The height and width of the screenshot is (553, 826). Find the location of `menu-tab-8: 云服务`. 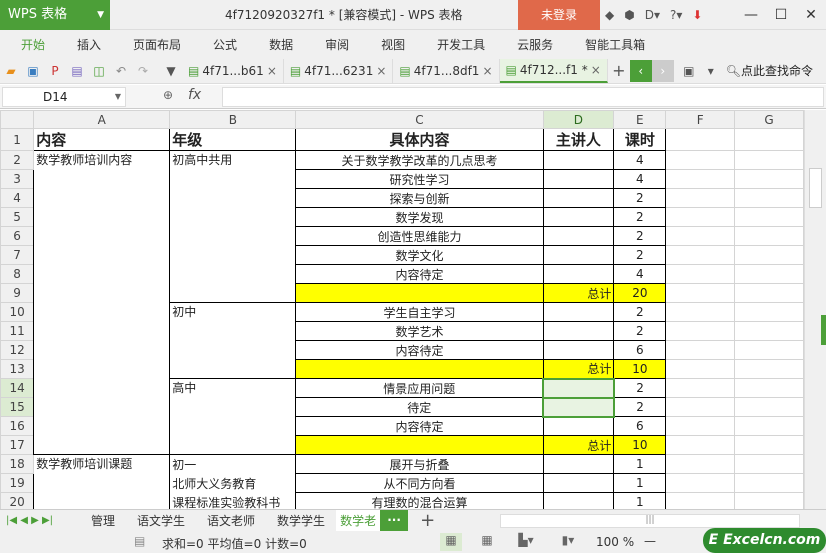

menu-tab-8: 云服务 is located at coordinates (530, 44).